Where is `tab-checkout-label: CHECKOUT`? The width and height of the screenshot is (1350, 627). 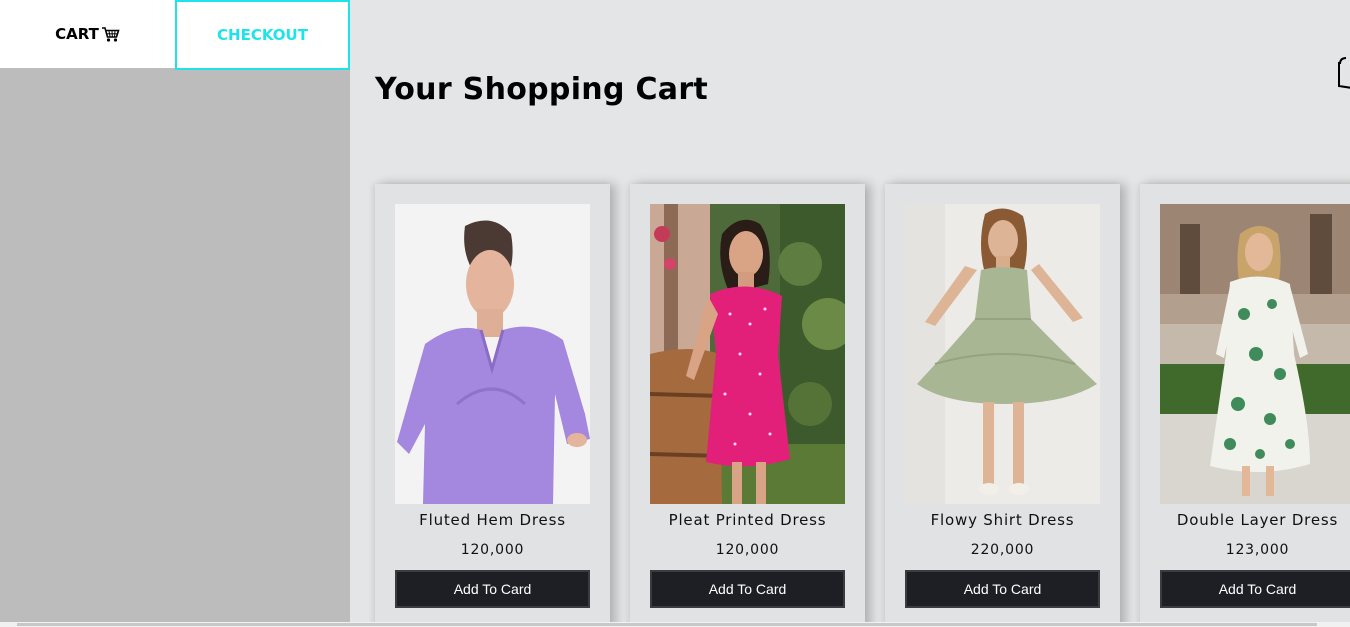 tab-checkout-label: CHECKOUT is located at coordinates (262, 35).